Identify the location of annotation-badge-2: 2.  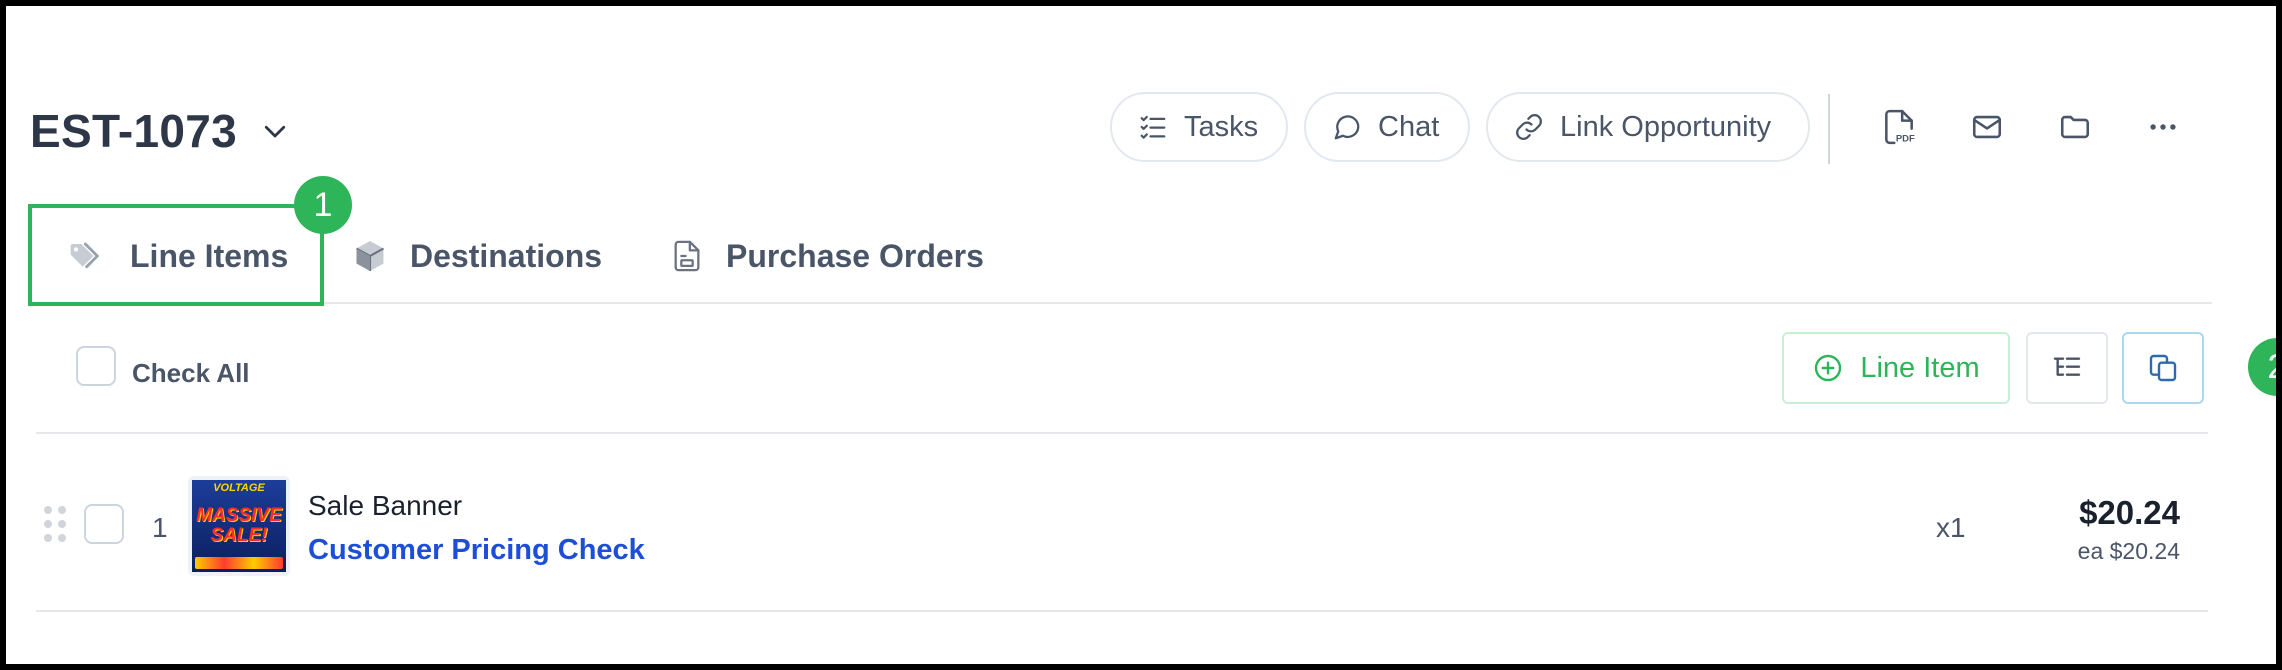
(2262, 367).